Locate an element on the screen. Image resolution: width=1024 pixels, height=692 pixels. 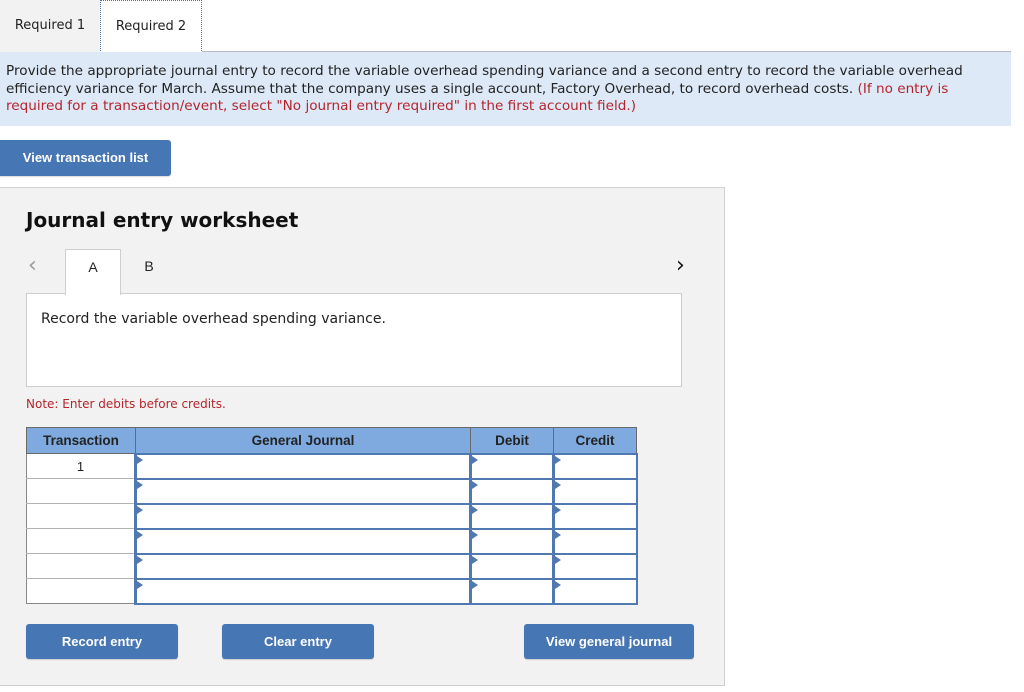
table-header-row: Transaction General Journal Debit Credit is located at coordinates (331, 440).